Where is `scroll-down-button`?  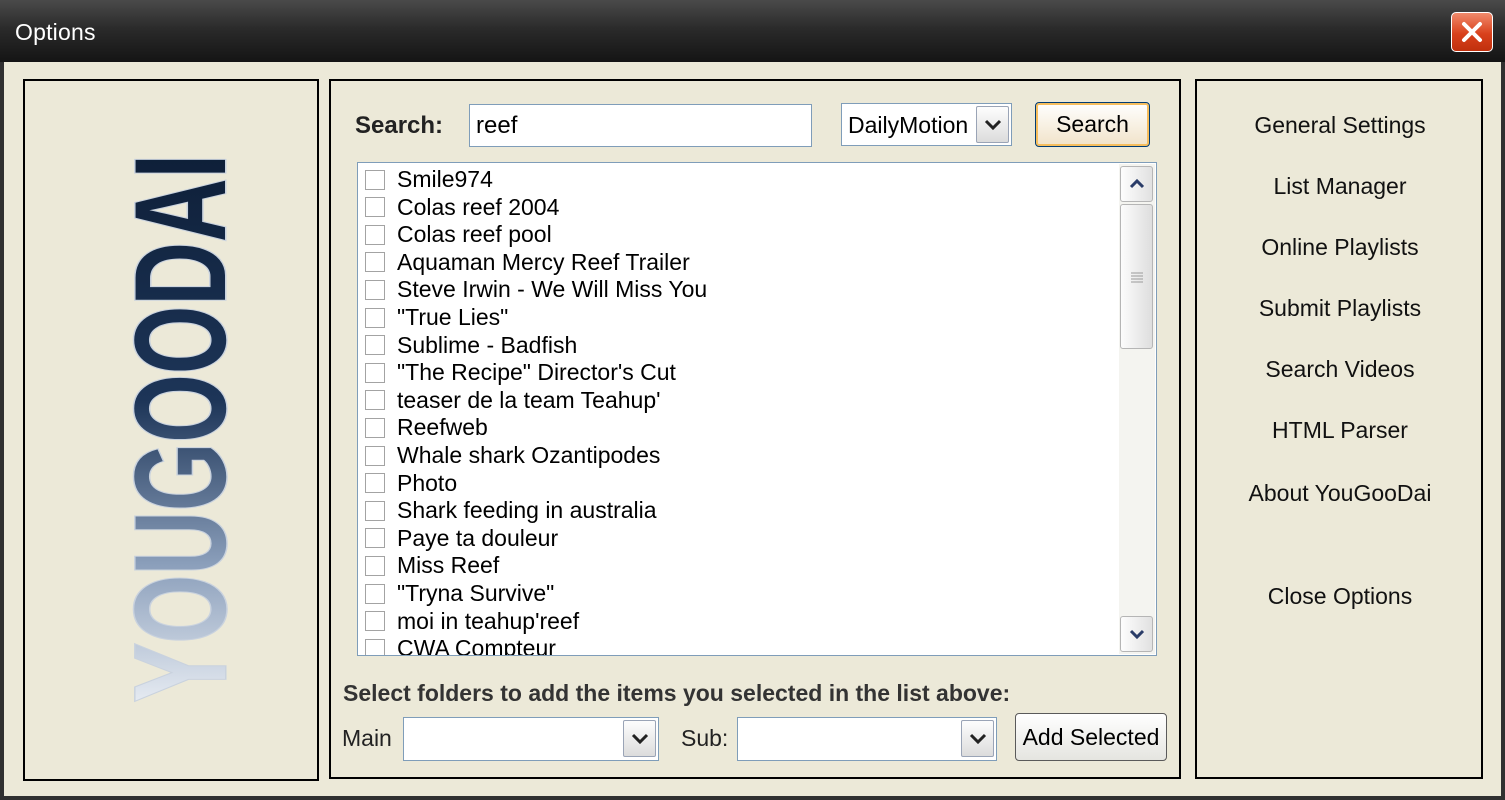 scroll-down-button is located at coordinates (1136, 634).